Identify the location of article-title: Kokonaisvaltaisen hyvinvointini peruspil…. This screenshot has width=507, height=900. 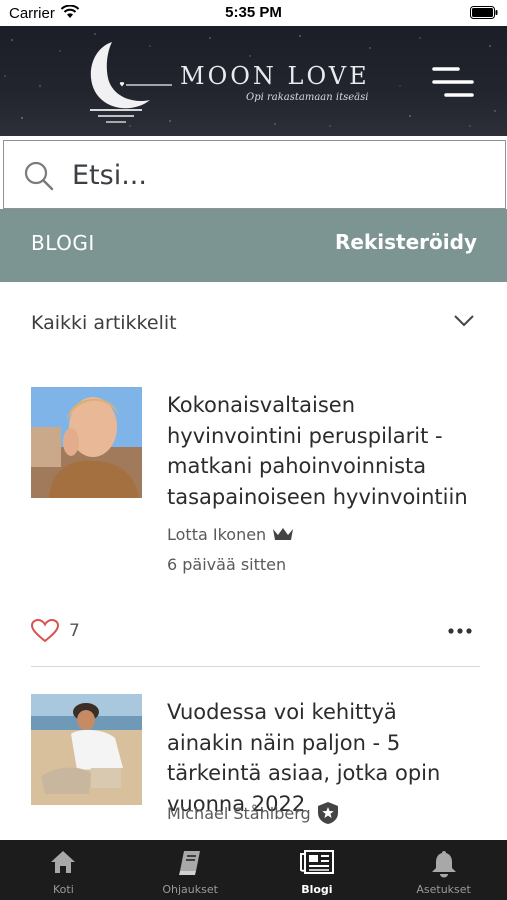
(322, 451).